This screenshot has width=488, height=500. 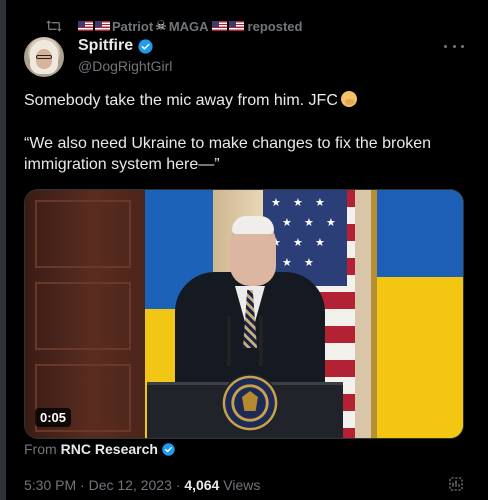 I want to click on repost-user-name-part2: MAGA, so click(x=189, y=26).